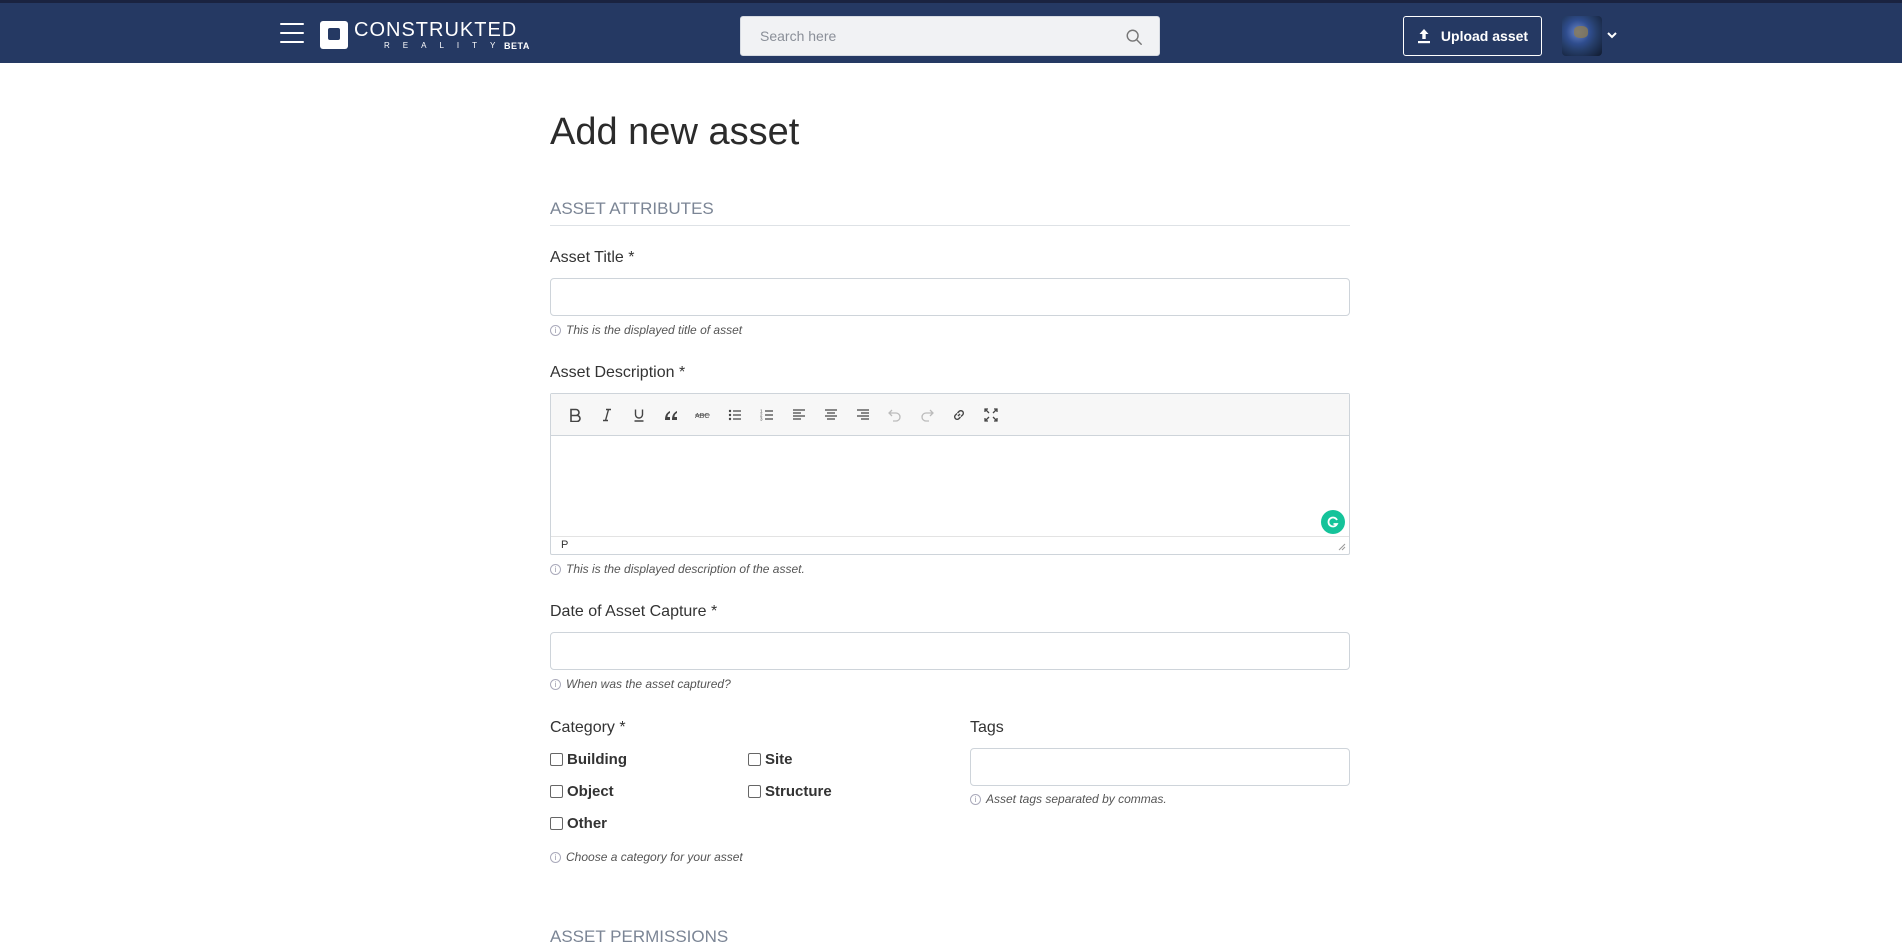 The width and height of the screenshot is (1902, 947). Describe the element at coordinates (959, 415) in the screenshot. I see `link-icon` at that location.